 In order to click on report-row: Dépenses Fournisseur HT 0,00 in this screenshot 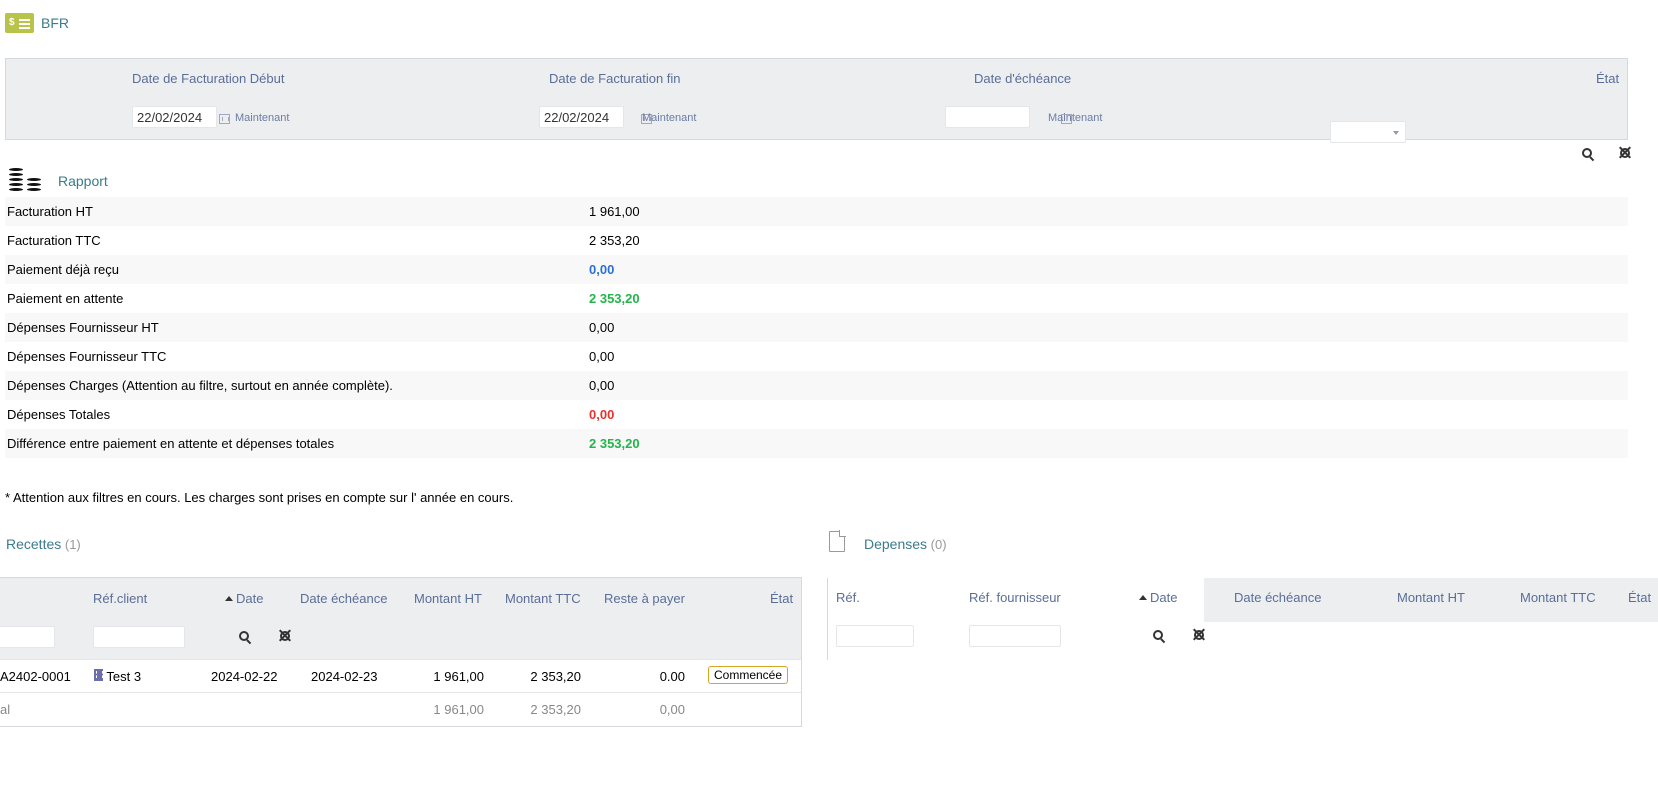, I will do `click(816, 327)`.